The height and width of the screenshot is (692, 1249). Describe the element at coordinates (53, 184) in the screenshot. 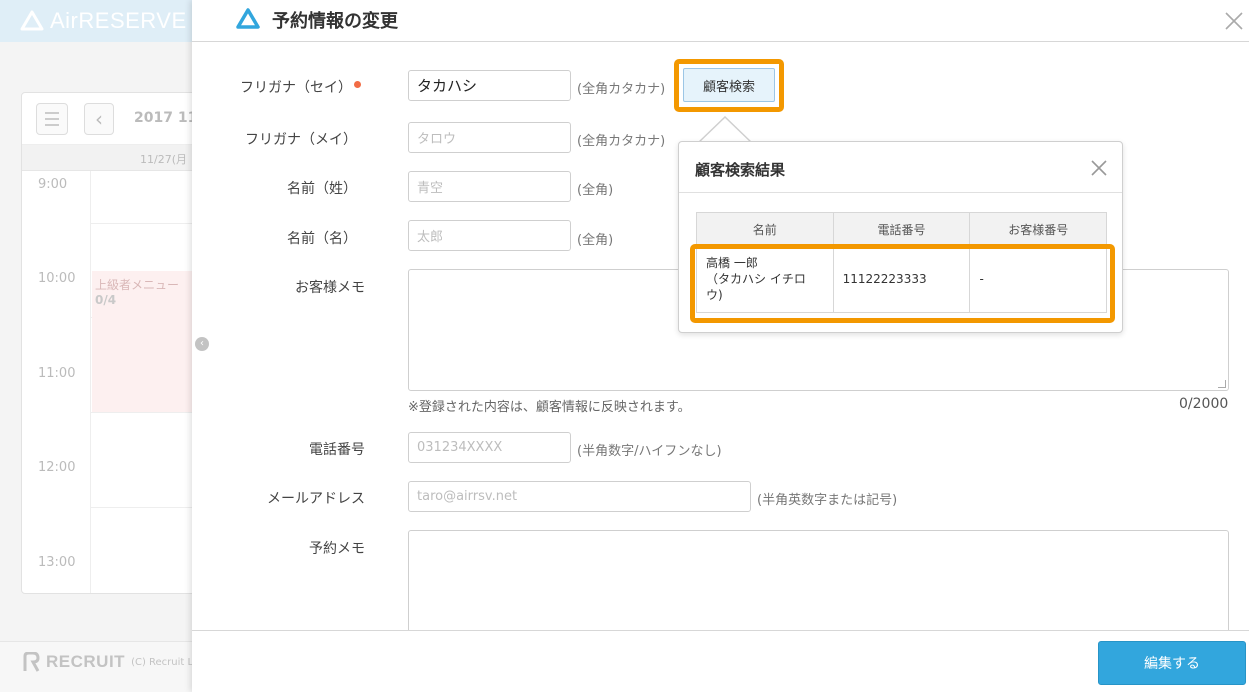

I see `time-label: 9:00` at that location.